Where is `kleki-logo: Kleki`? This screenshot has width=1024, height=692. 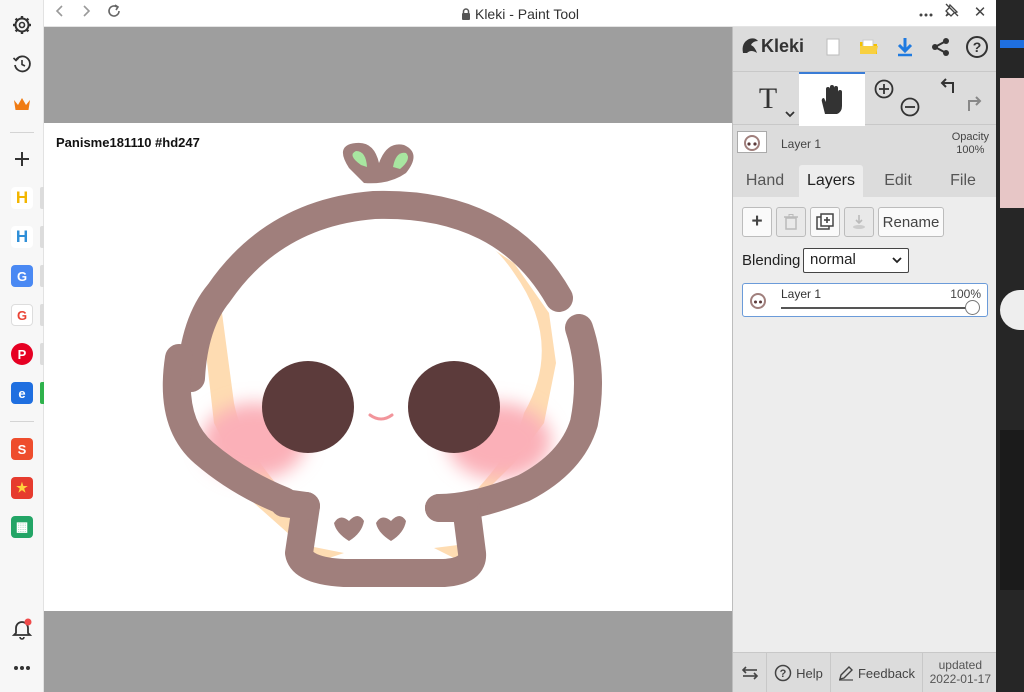
kleki-logo: Kleki is located at coordinates (771, 46).